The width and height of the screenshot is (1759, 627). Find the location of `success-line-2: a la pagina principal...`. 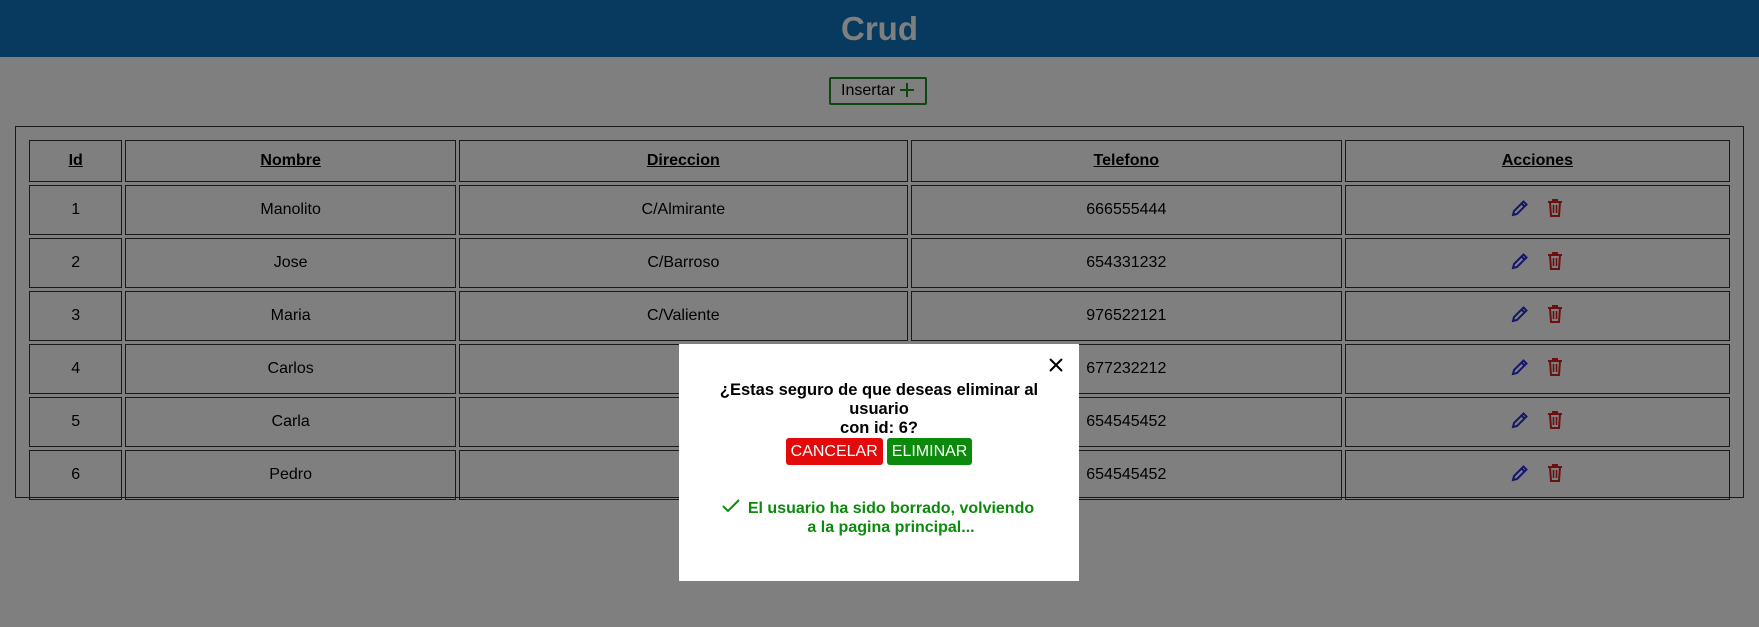

success-line-2: a la pagina principal... is located at coordinates (891, 527).